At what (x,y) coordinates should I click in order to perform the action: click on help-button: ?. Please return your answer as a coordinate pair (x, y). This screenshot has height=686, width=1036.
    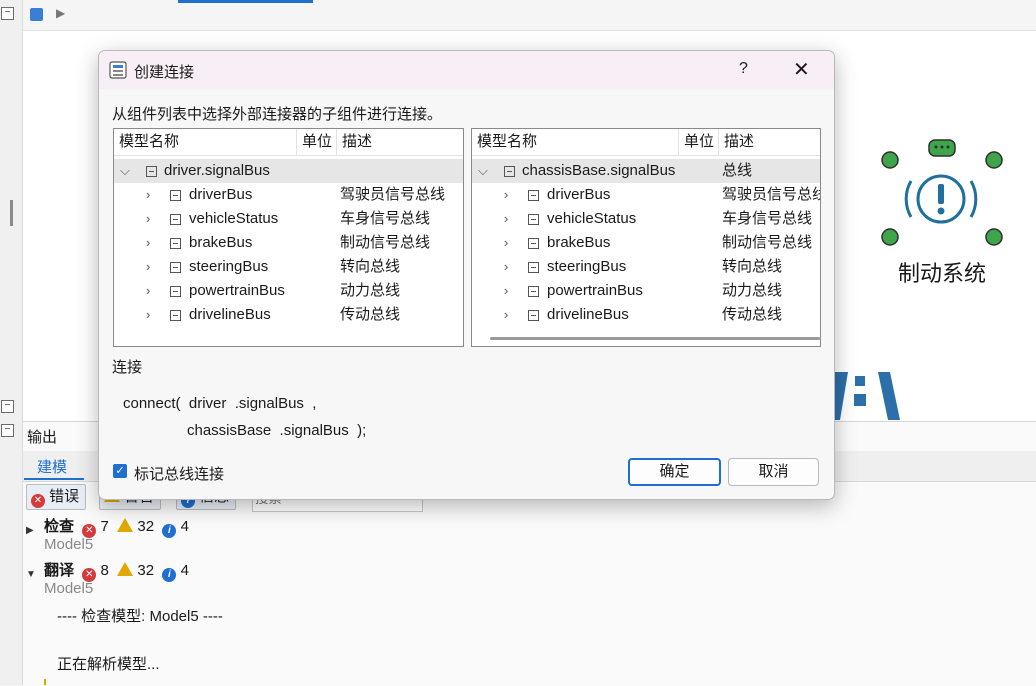
    Looking at the image, I should click on (743, 69).